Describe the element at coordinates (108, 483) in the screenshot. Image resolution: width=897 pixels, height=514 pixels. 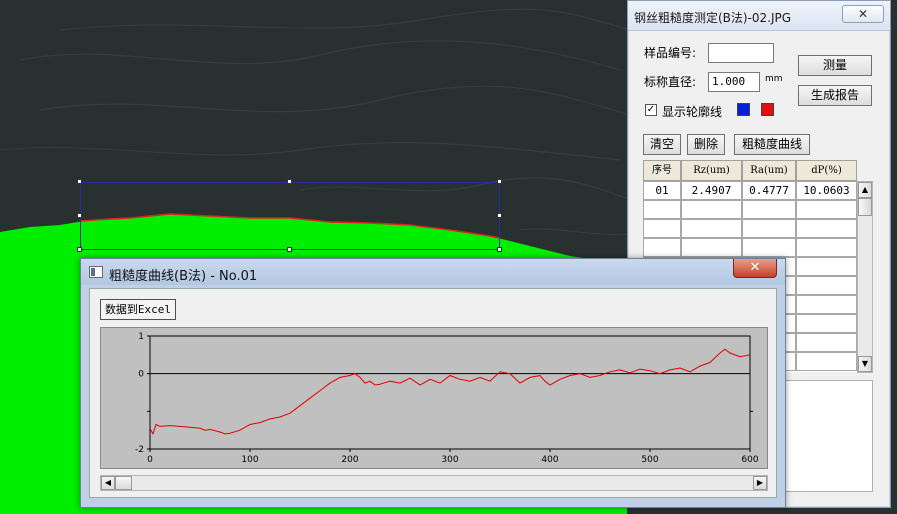
I see `scroll-left-arrow-icon: ◀` at that location.